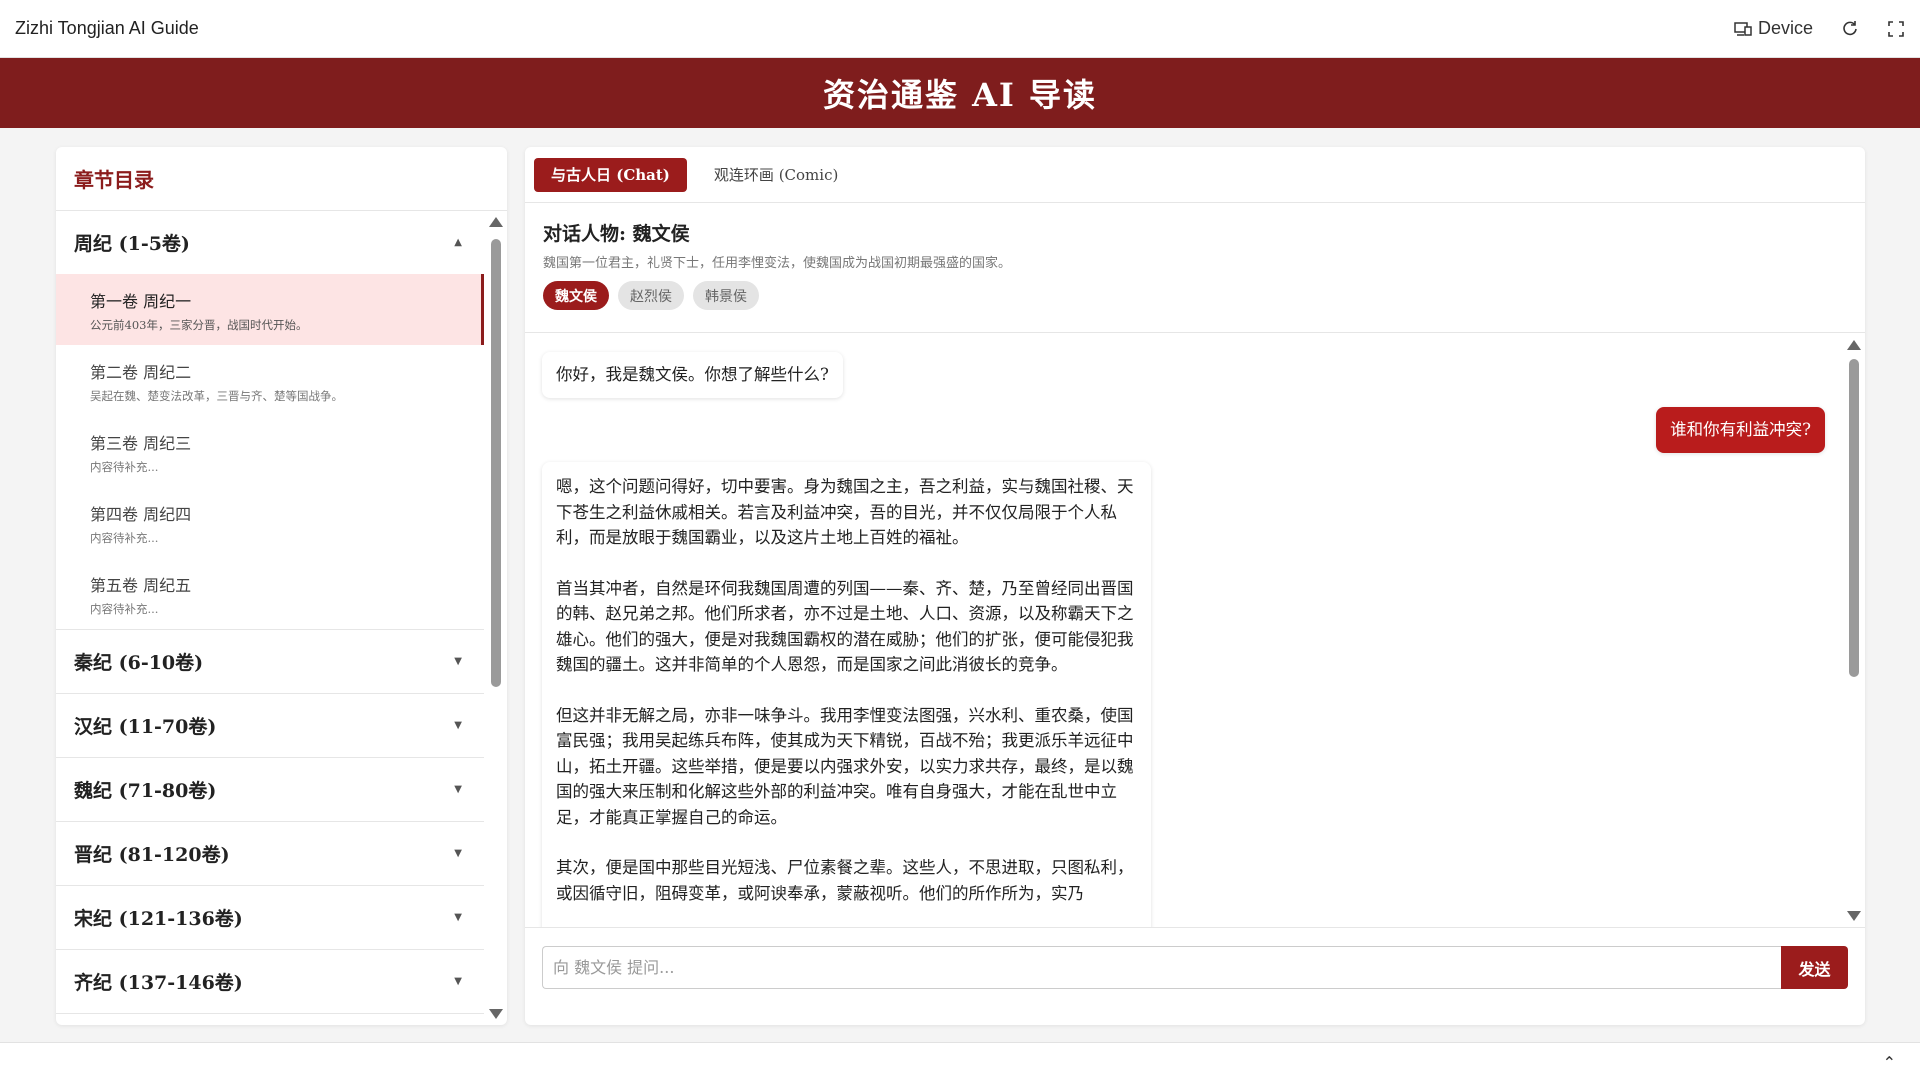  What do you see at coordinates (199, 325) in the screenshot?
I see `chapter-desc: 公元前403年，三家分晋，战国时代开始。` at bounding box center [199, 325].